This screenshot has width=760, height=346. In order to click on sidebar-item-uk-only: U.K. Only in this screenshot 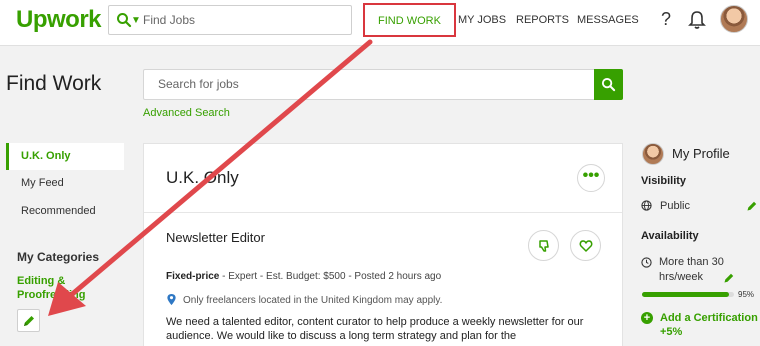, I will do `click(65, 156)`.